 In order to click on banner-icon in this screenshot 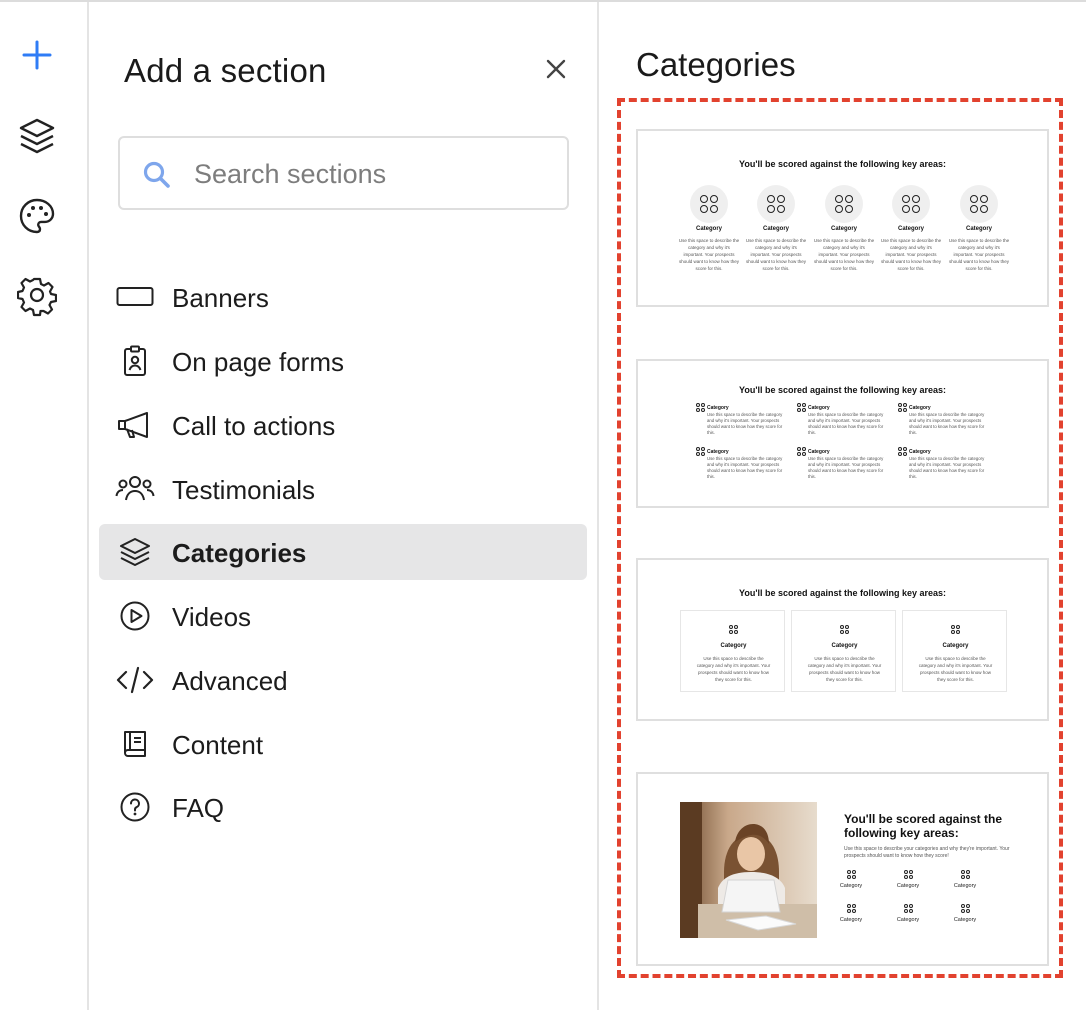, I will do `click(135, 297)`.